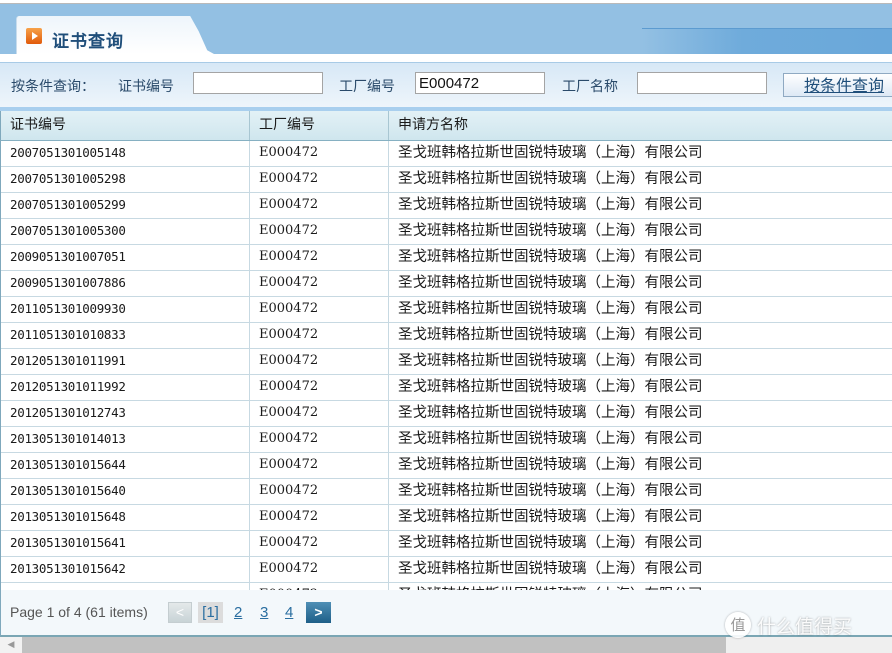 Image resolution: width=892 pixels, height=653 pixels. What do you see at coordinates (238, 612) in the screenshot?
I see `page-link-2: 2` at bounding box center [238, 612].